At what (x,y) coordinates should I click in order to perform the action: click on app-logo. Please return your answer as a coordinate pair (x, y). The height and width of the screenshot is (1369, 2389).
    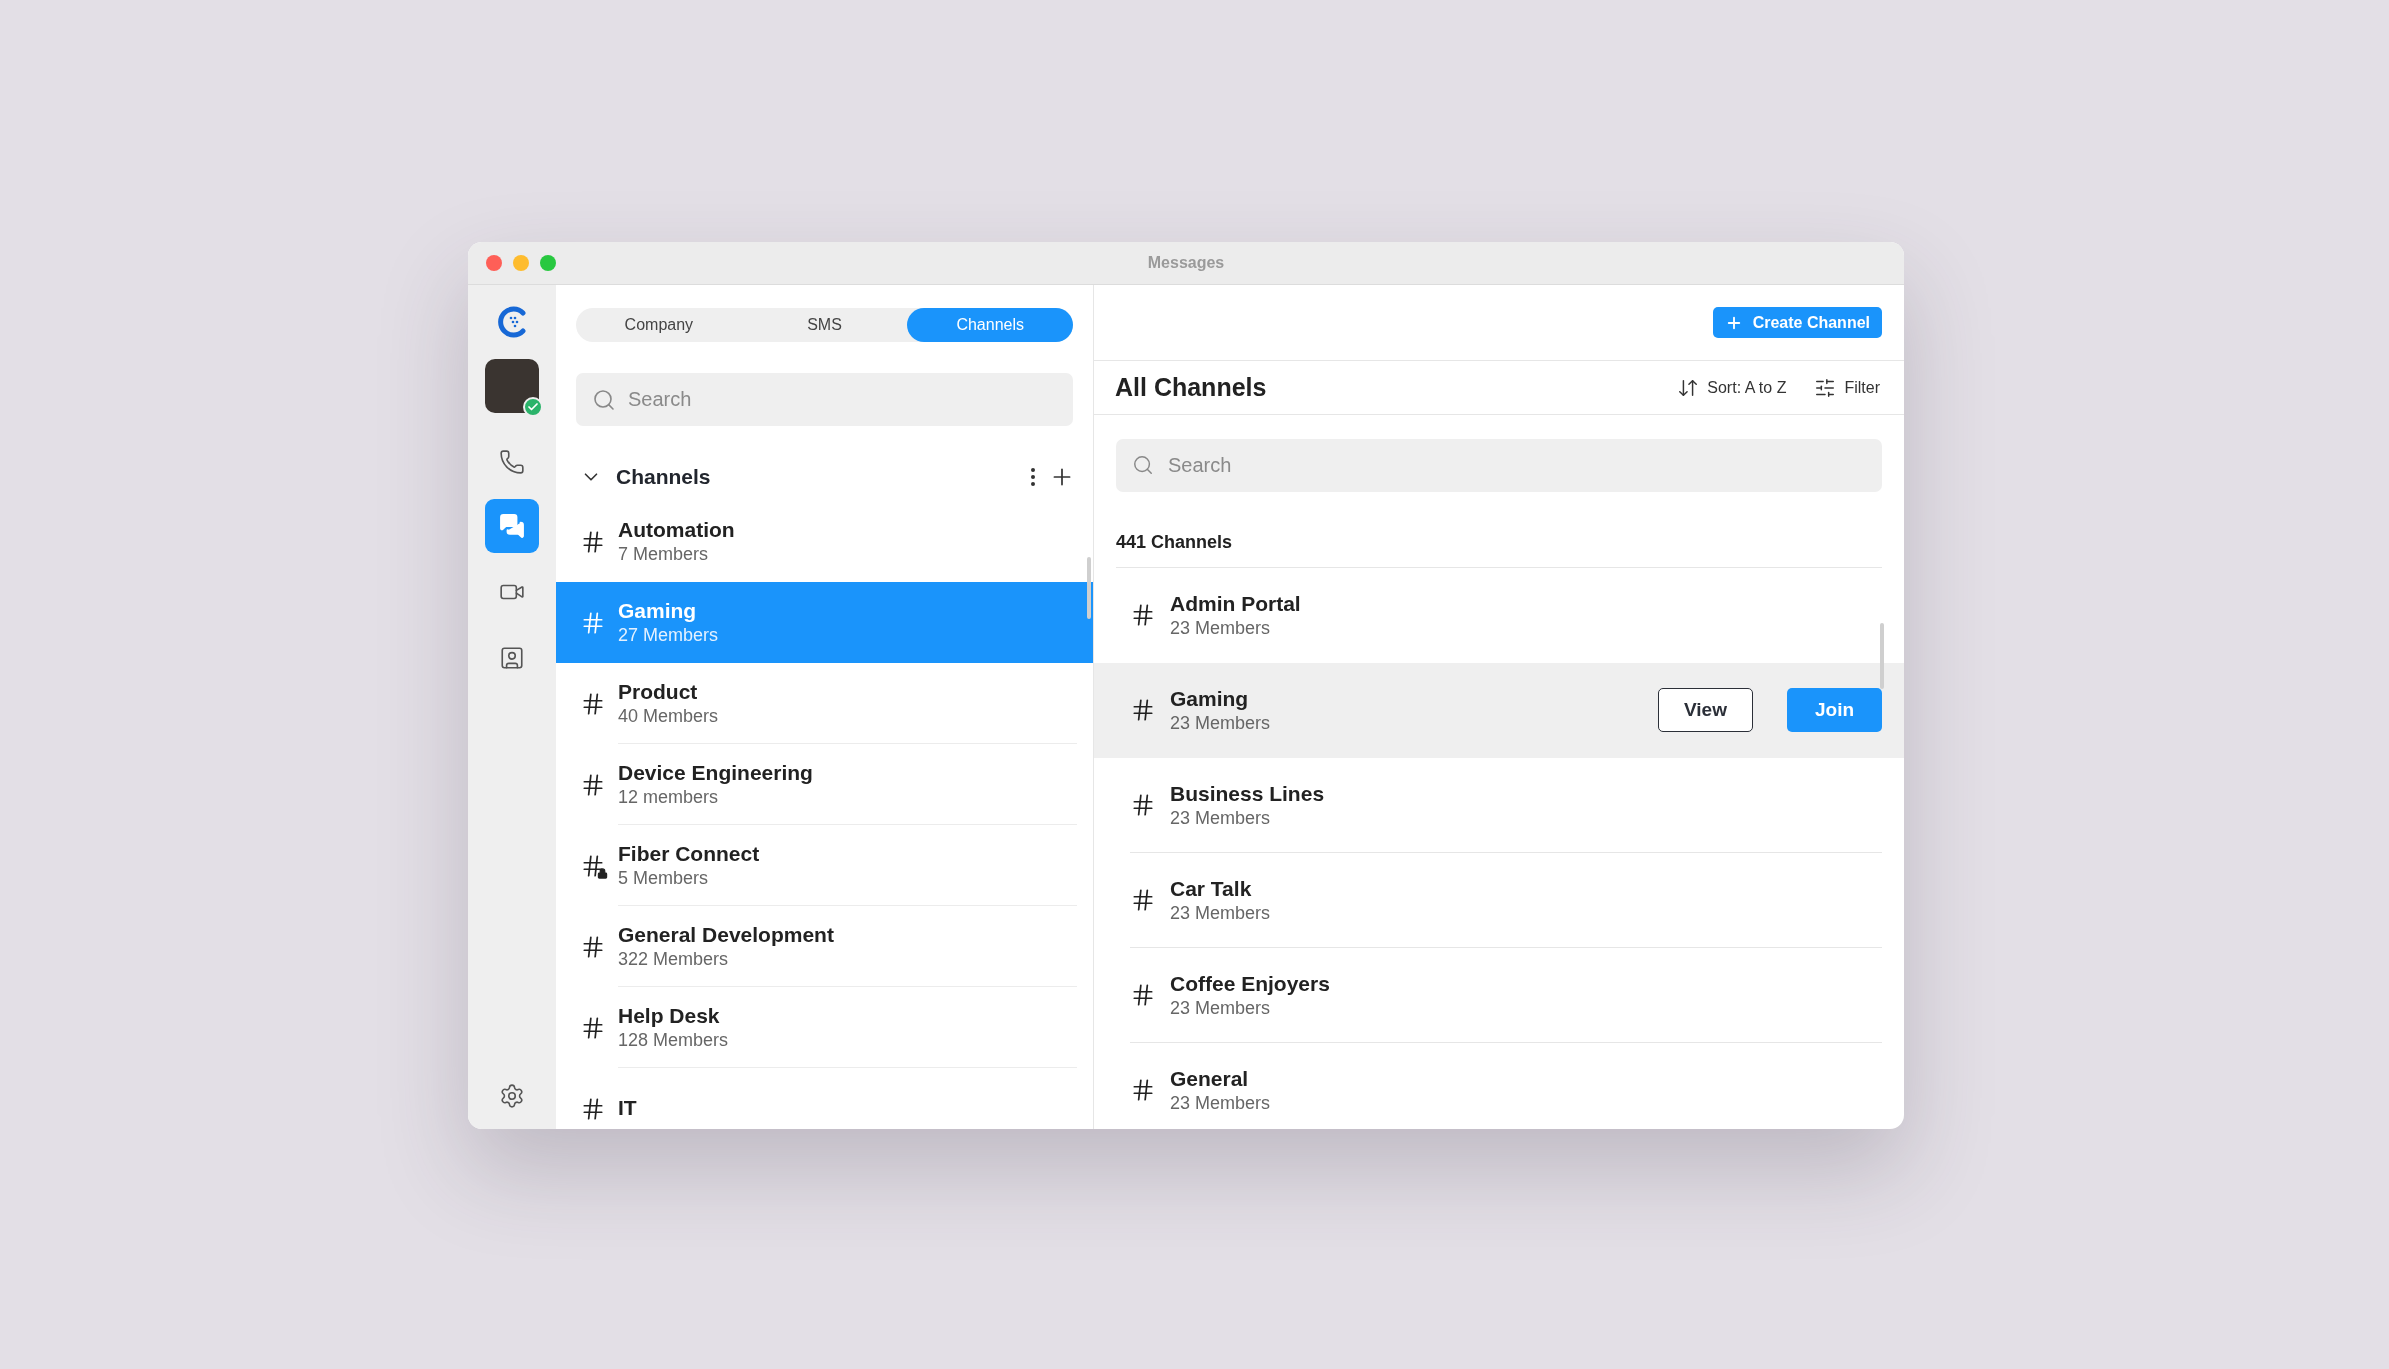
    Looking at the image, I should click on (512, 322).